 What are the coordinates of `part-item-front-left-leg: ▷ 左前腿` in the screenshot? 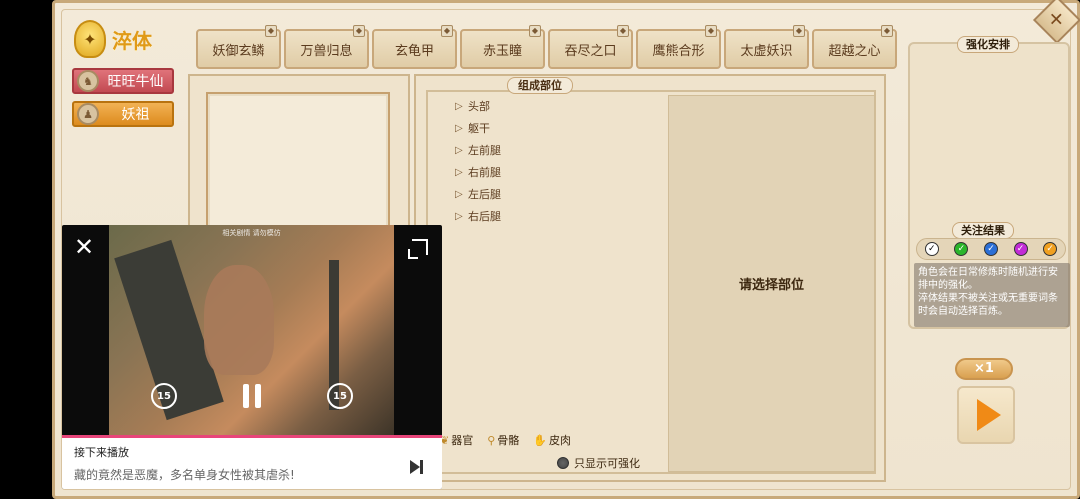 It's located at (478, 150).